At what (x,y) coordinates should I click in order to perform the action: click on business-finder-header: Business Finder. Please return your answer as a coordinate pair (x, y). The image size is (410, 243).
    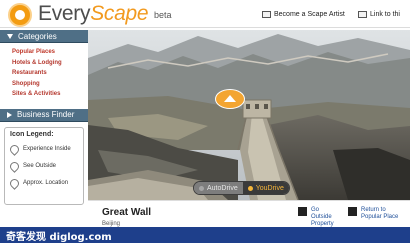
    Looking at the image, I should click on (44, 115).